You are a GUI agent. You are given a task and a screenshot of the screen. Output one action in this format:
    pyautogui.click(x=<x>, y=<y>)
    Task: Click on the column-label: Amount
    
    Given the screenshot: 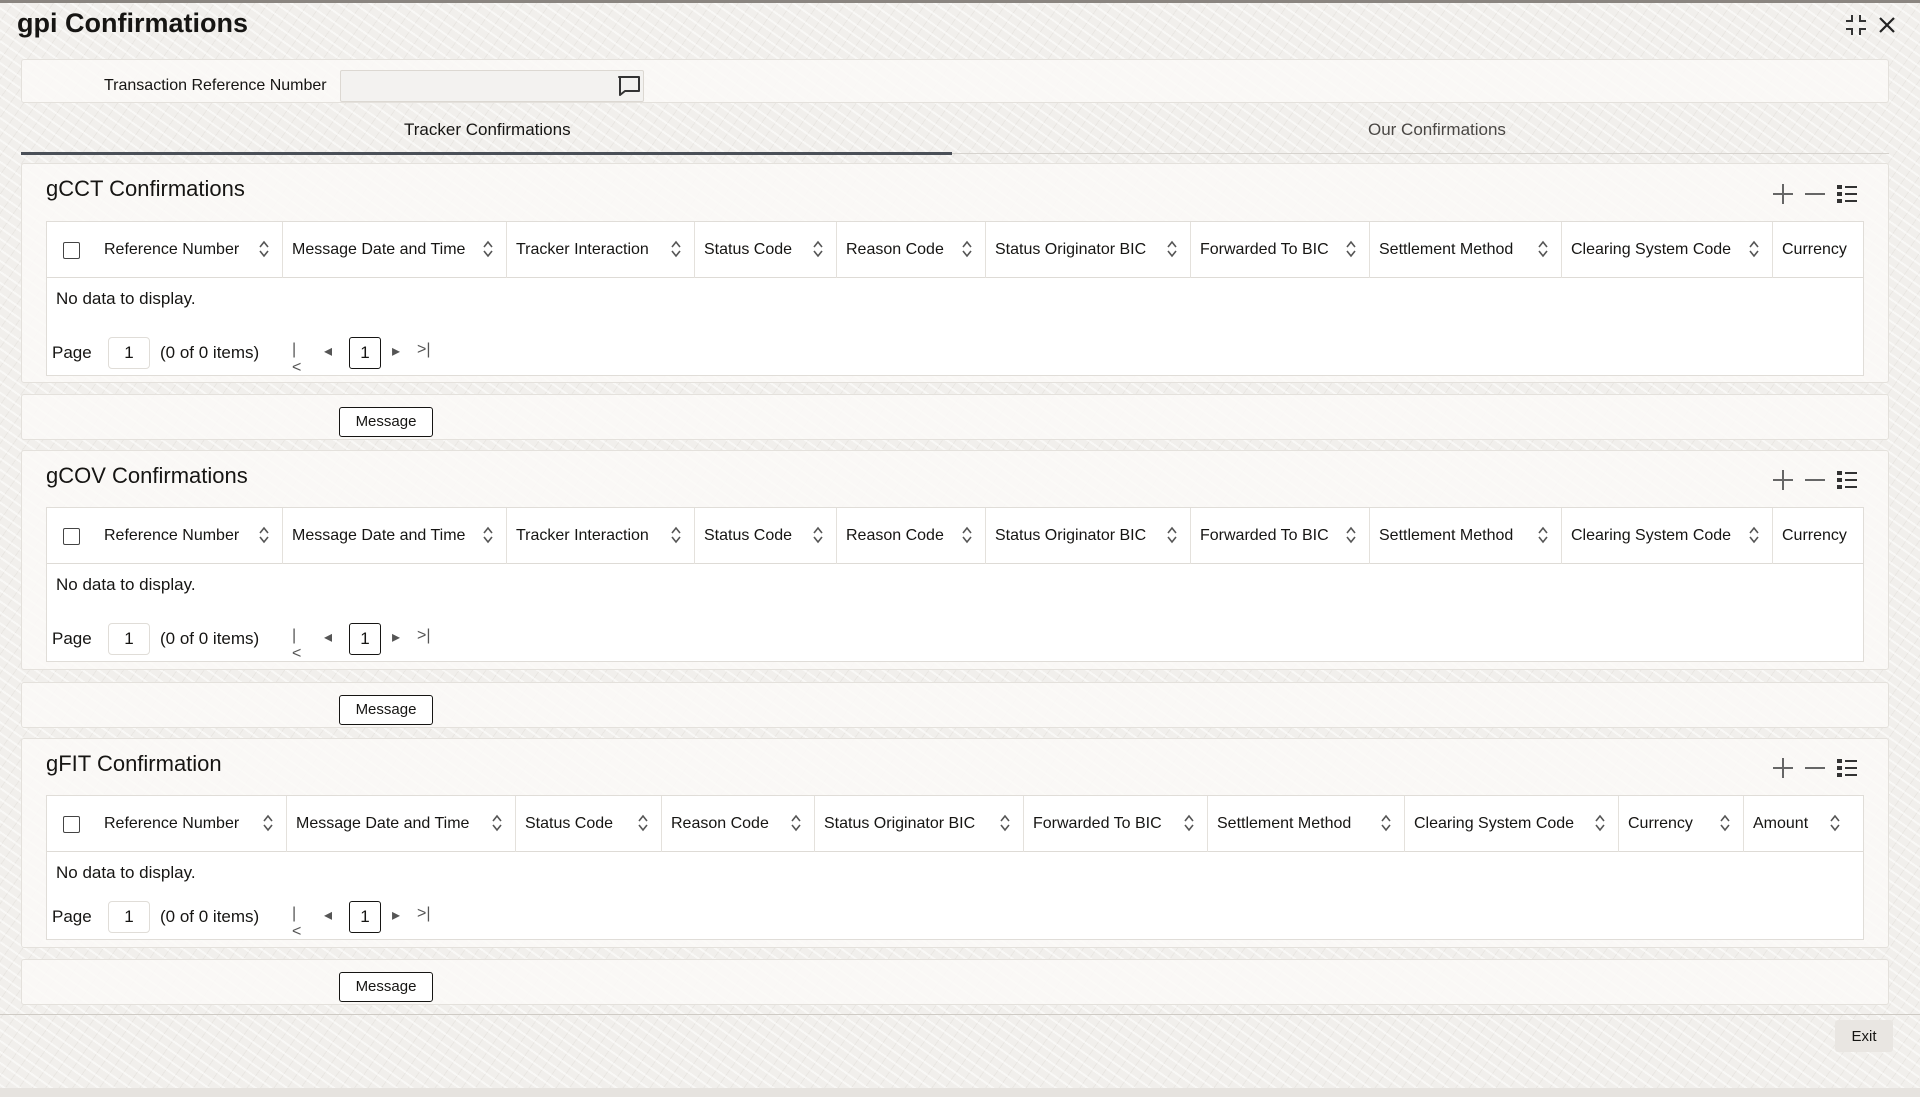 What is the action you would take?
    pyautogui.click(x=1781, y=823)
    